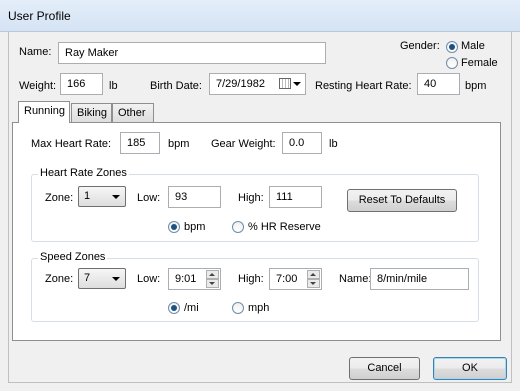 The width and height of the screenshot is (520, 391). What do you see at coordinates (35, 52) in the screenshot?
I see `name-label: Name:` at bounding box center [35, 52].